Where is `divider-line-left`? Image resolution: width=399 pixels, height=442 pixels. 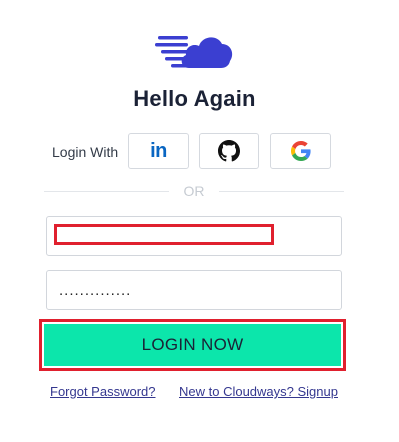
divider-line-left is located at coordinates (106, 191).